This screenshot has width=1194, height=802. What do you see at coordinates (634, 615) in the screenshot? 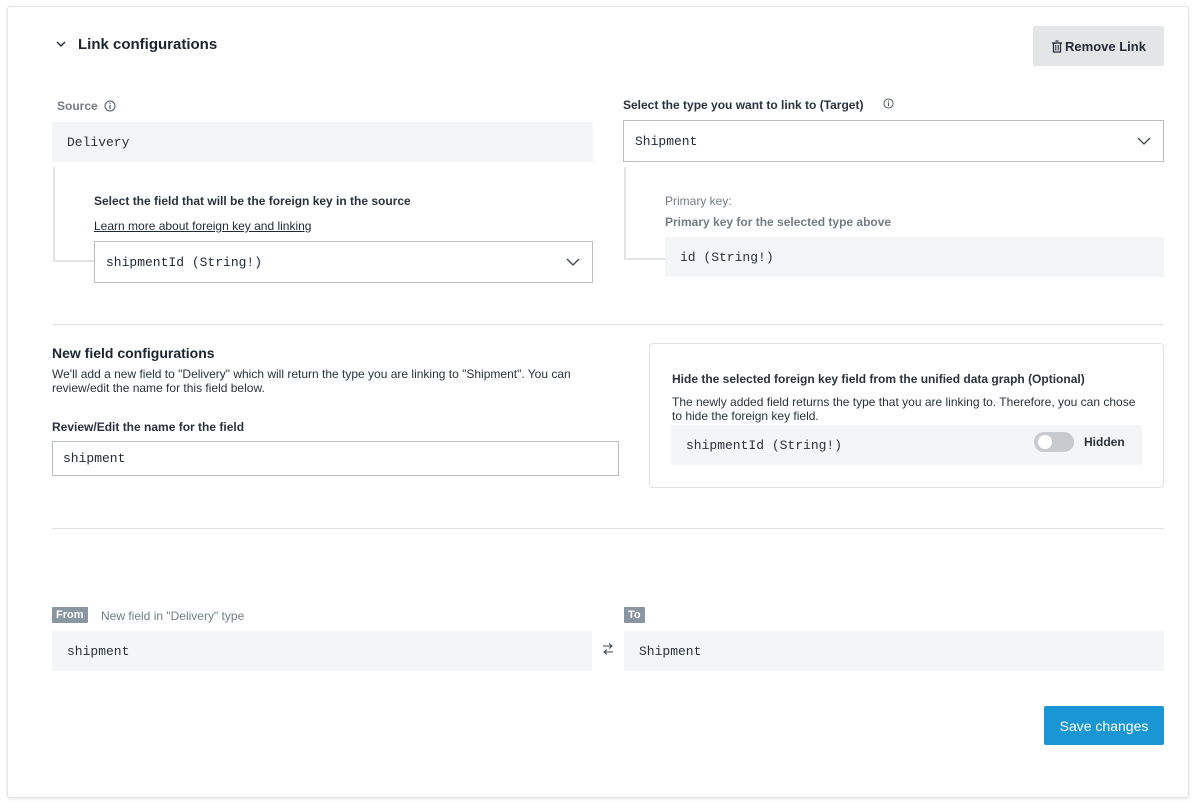
I see `to-tag: To` at bounding box center [634, 615].